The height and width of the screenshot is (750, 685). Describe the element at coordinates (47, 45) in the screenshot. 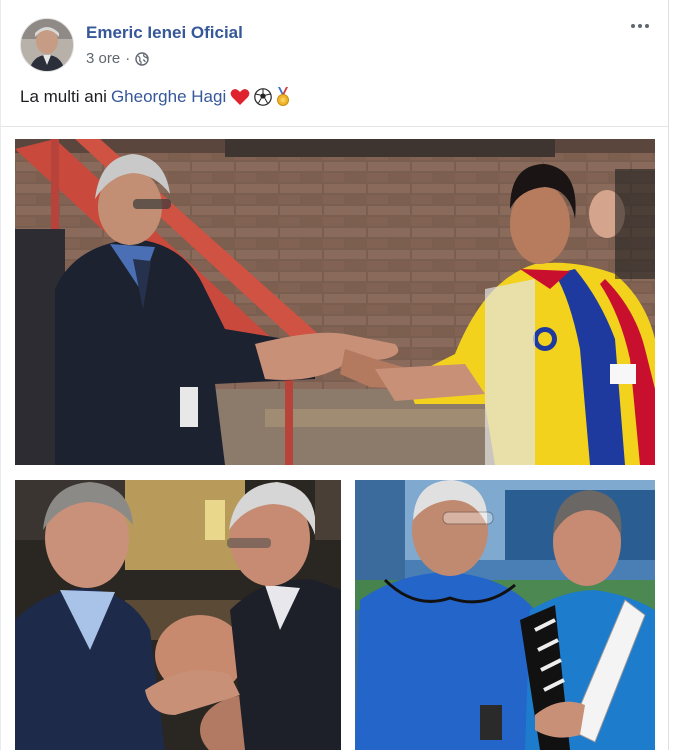

I see `avatar` at that location.